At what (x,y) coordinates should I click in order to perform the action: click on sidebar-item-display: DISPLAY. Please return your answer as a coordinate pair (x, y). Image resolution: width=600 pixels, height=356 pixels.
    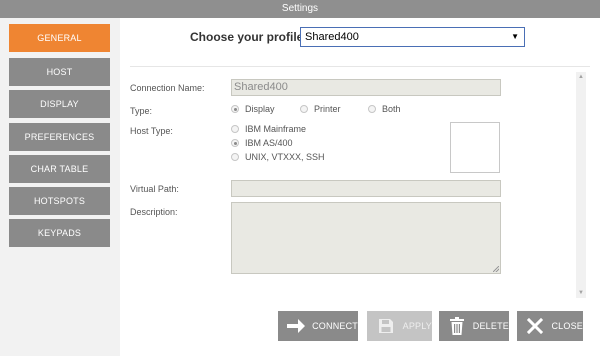
    Looking at the image, I should click on (59, 104).